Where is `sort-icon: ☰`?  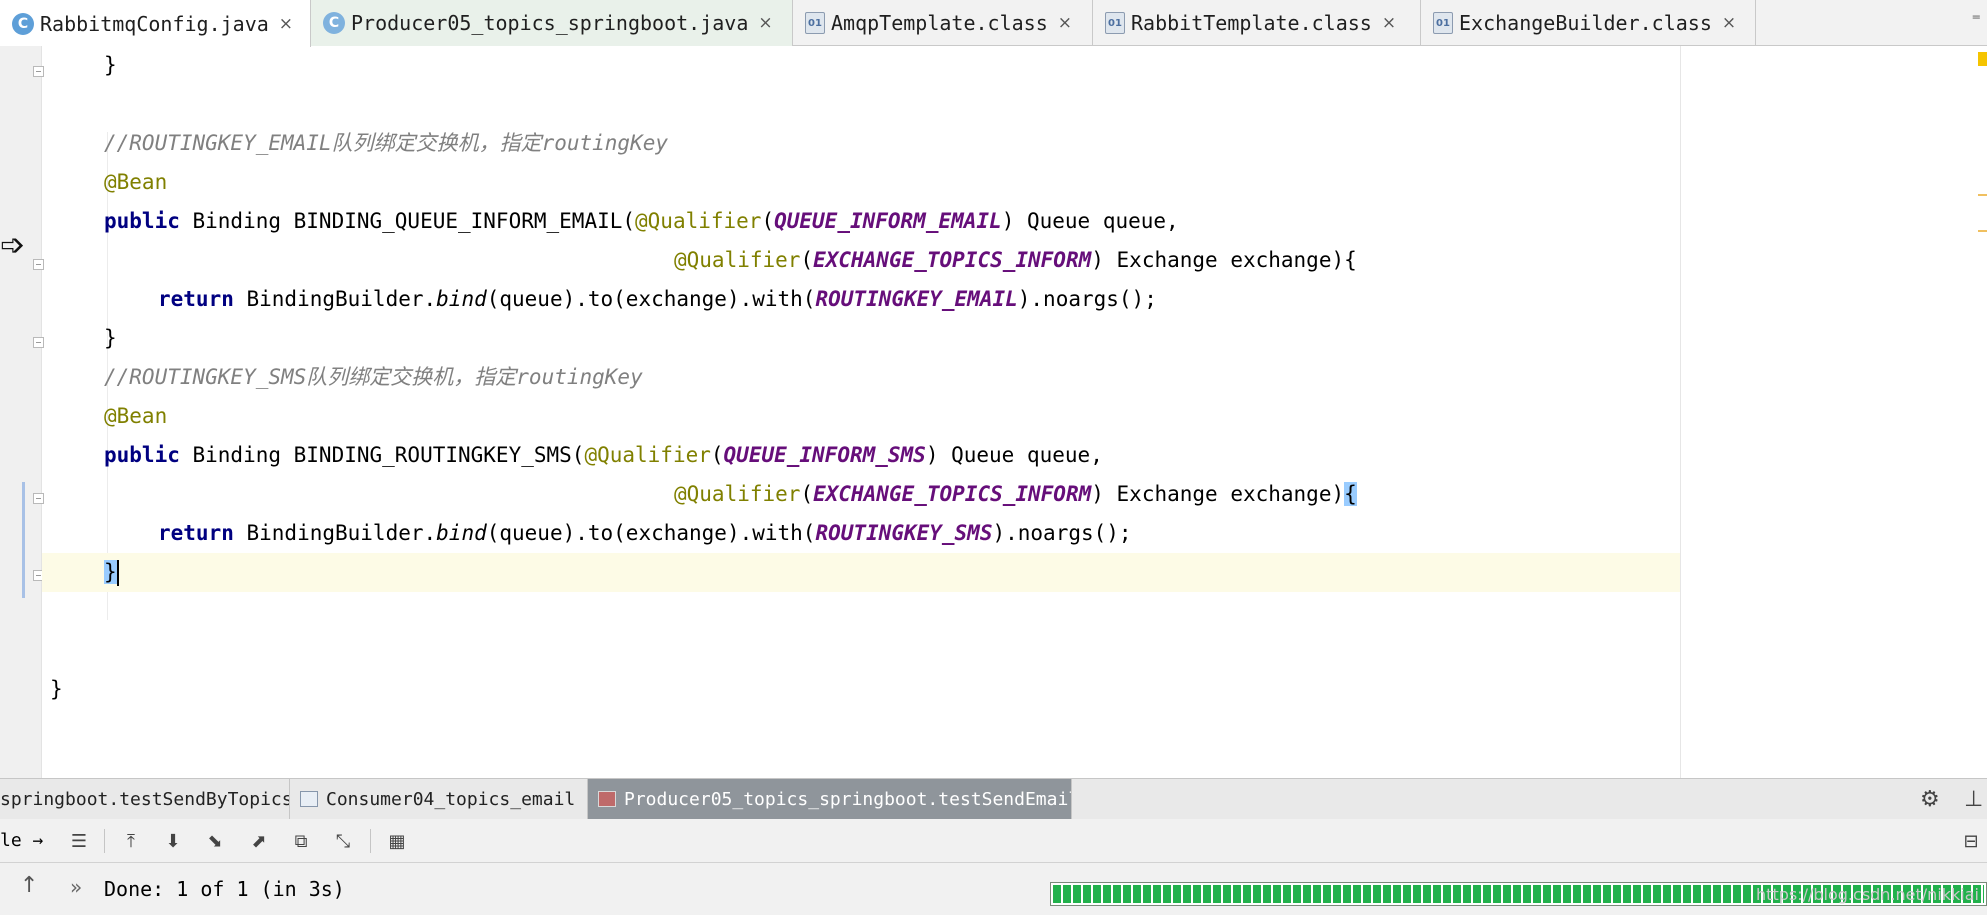 sort-icon: ☰ is located at coordinates (79, 841).